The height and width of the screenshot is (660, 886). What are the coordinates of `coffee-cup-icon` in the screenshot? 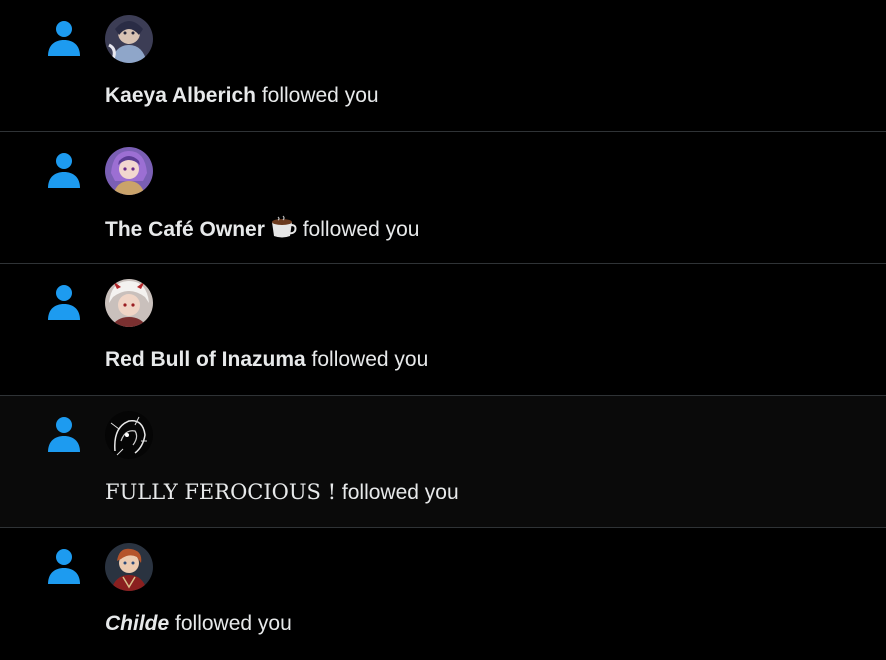 It's located at (284, 226).